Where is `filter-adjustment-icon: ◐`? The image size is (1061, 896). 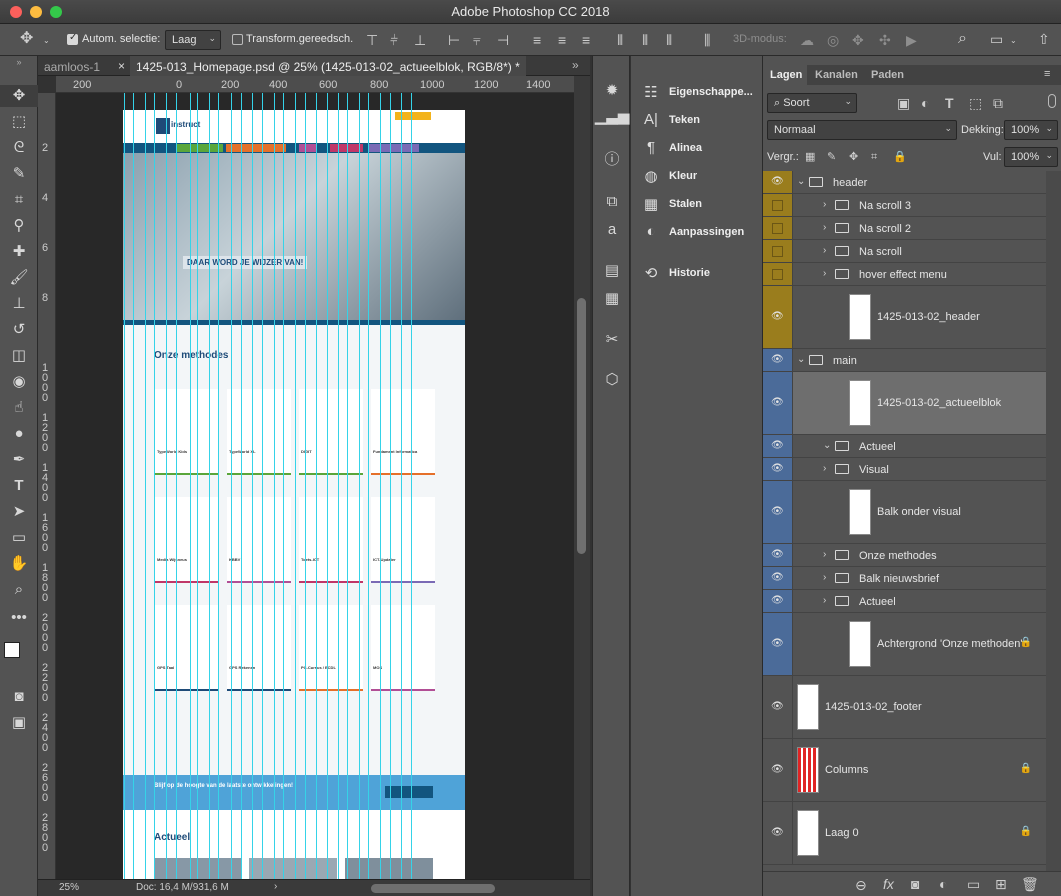 filter-adjustment-icon: ◐ is located at coordinates (925, 103).